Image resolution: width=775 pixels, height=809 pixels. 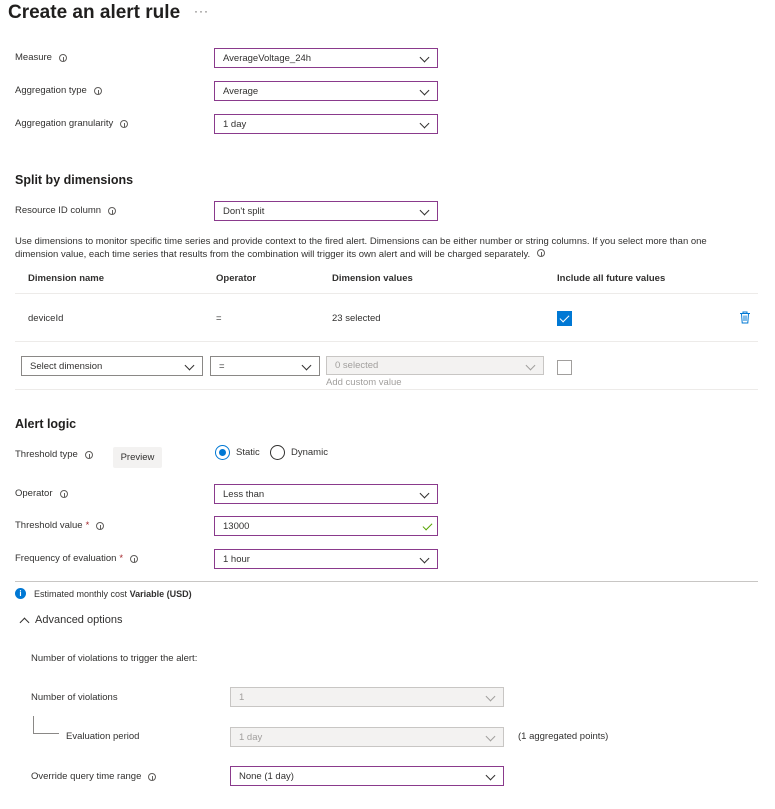 What do you see at coordinates (58, 90) in the screenshot?
I see `aggregation-type-label: Aggregation type` at bounding box center [58, 90].